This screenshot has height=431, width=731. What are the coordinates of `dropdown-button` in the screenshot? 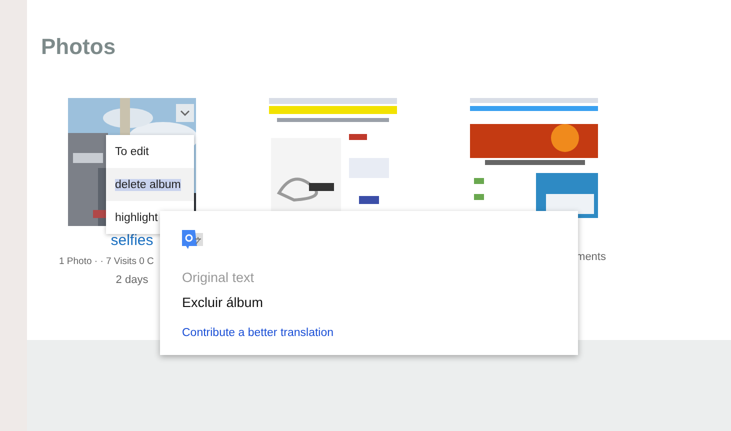 It's located at (185, 113).